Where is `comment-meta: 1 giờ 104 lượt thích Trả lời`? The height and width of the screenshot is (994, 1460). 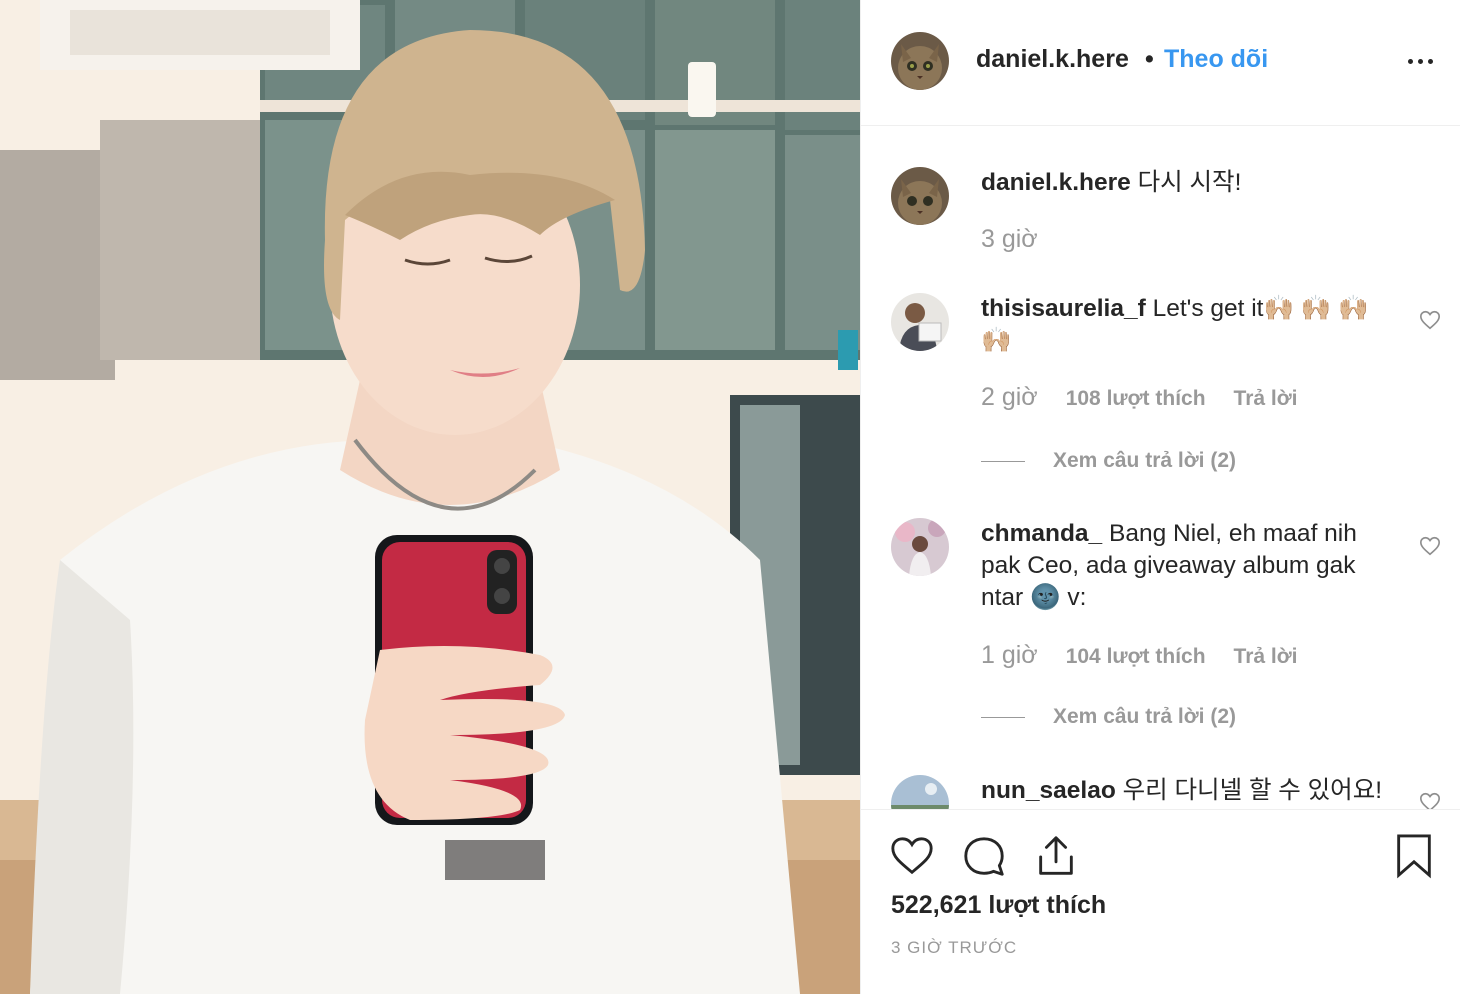
comment-meta: 1 giờ 104 lượt thích Trả lời is located at coordinates (1153, 655).